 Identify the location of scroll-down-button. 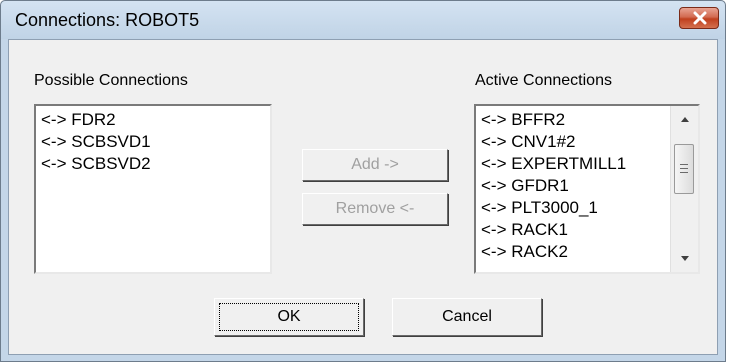
(684, 259).